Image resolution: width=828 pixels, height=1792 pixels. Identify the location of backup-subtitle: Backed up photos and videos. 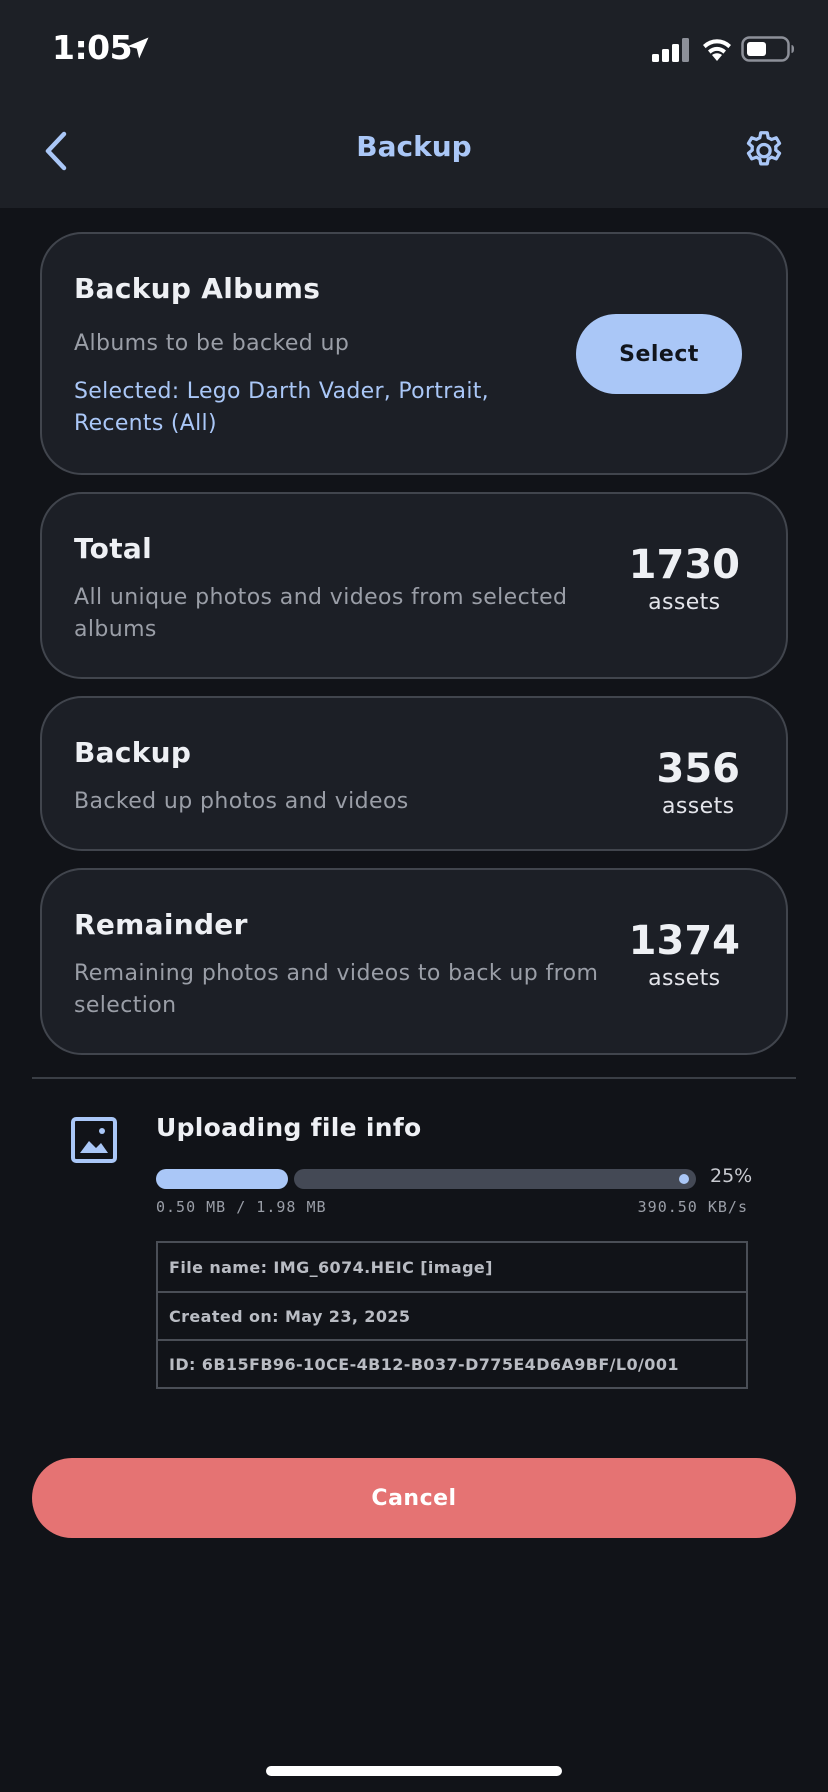
(241, 801).